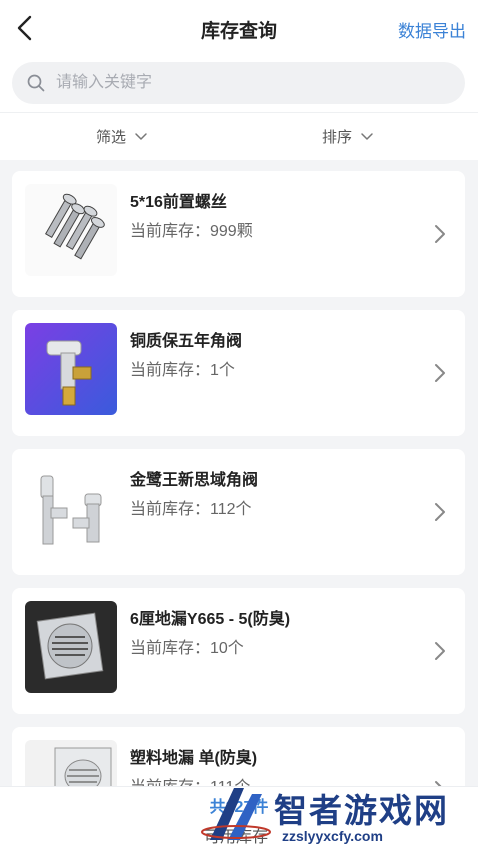 This screenshot has width=478, height=850. What do you see at coordinates (111, 137) in the screenshot?
I see `filter-label: 筛选` at bounding box center [111, 137].